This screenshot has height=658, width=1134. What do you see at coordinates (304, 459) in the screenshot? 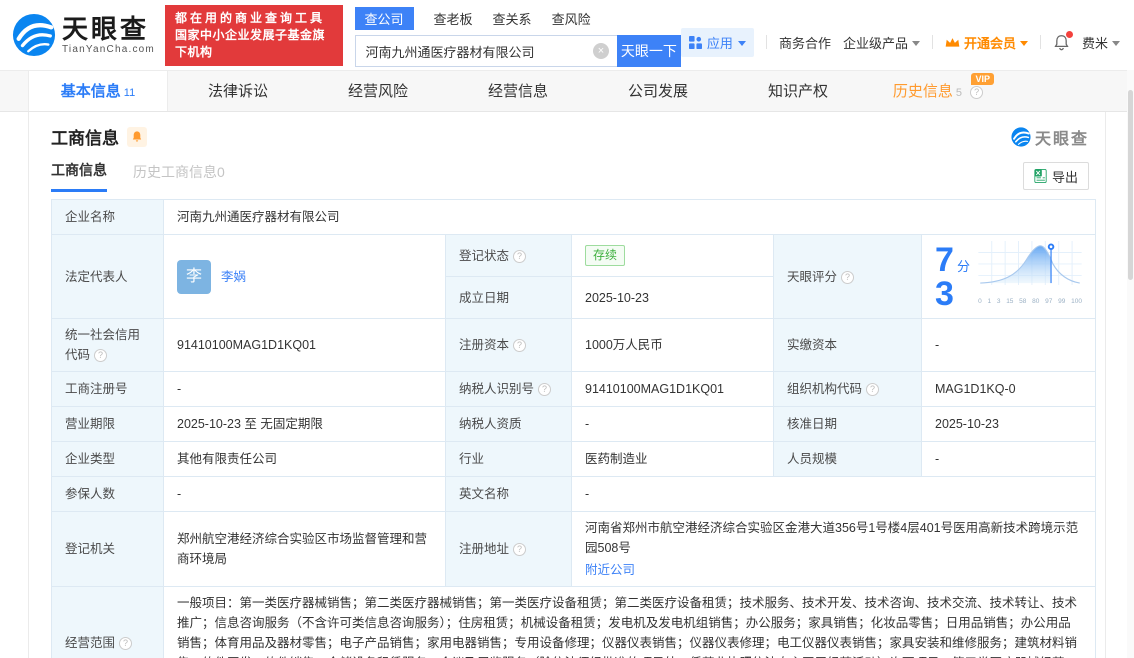
I see `company-type-value: 其他有限责任公司` at bounding box center [304, 459].